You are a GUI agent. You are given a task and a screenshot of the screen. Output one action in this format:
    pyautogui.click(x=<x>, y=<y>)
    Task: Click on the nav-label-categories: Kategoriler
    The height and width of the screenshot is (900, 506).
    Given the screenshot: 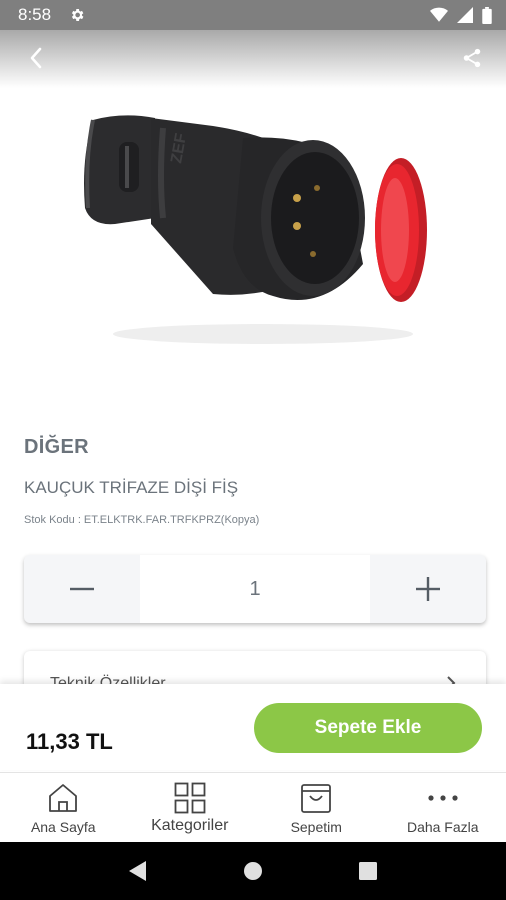 What is the action you would take?
    pyautogui.click(x=190, y=825)
    